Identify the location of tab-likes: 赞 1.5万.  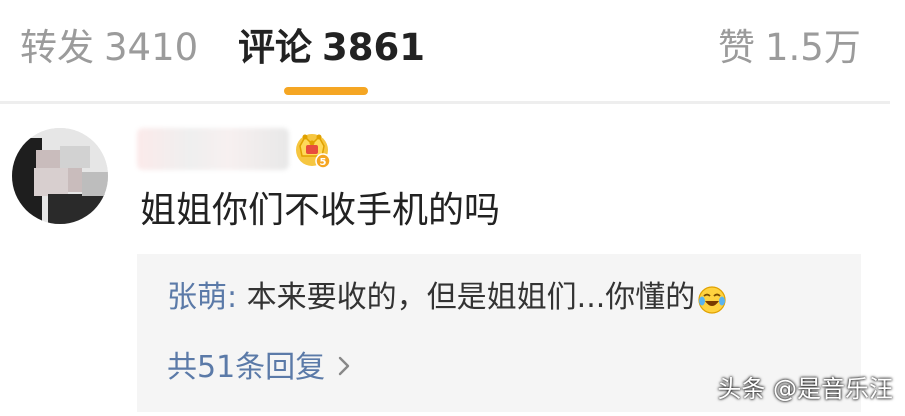
(789, 48).